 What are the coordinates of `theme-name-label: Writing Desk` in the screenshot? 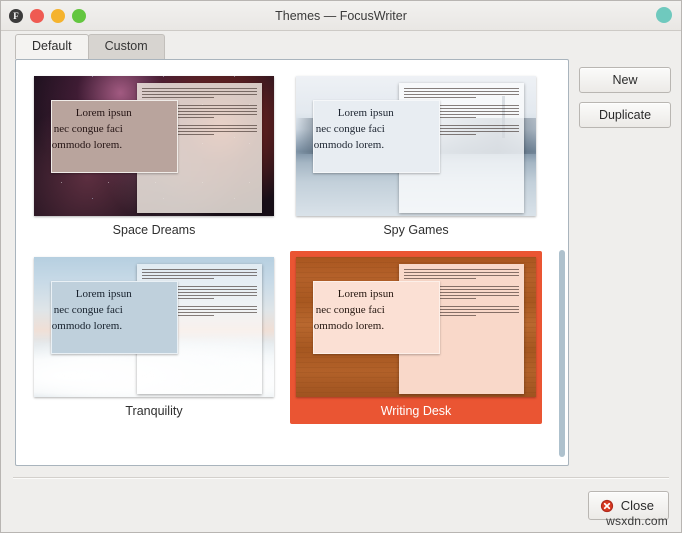 It's located at (416, 411).